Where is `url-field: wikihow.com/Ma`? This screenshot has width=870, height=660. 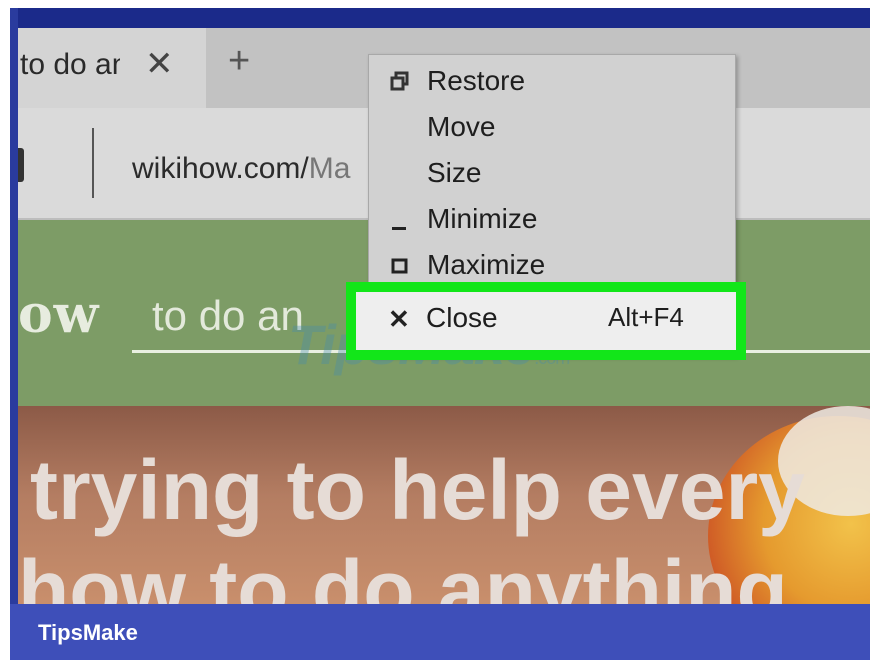
url-field: wikihow.com/Ma is located at coordinates (252, 169).